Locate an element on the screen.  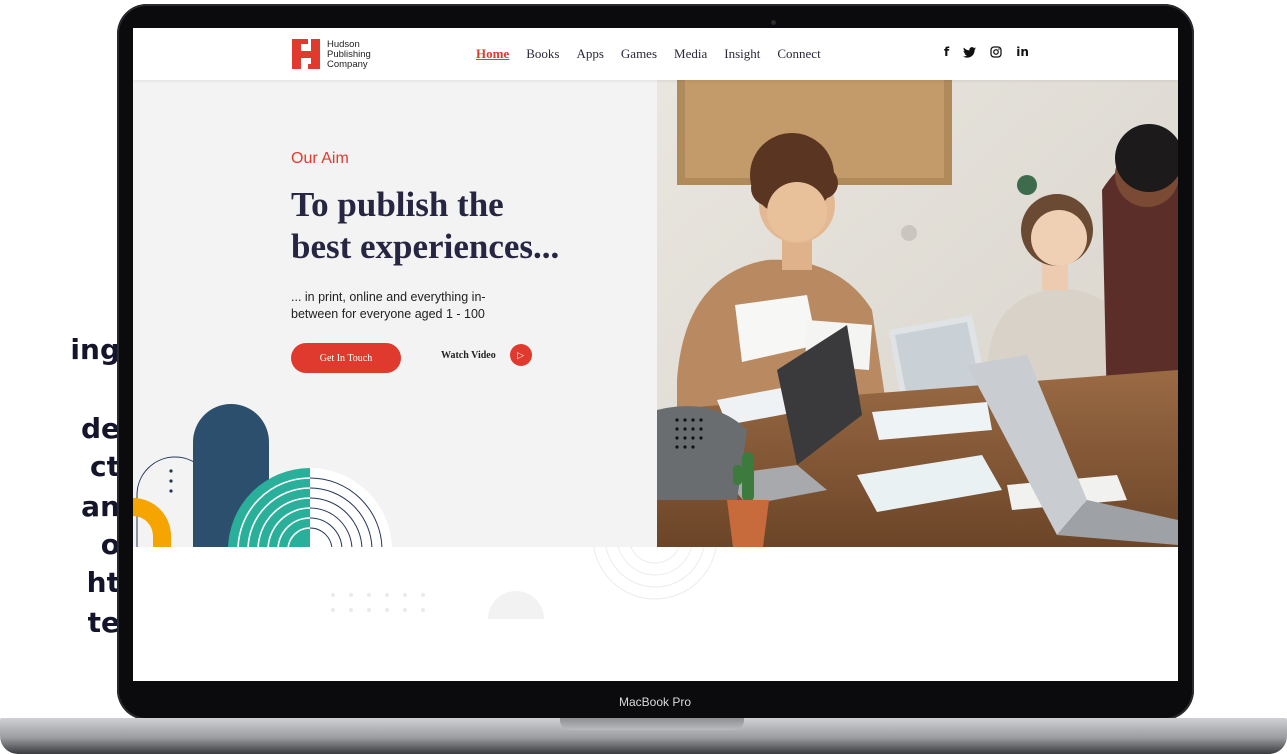
watch-video-label: Watch Video is located at coordinates (468, 355).